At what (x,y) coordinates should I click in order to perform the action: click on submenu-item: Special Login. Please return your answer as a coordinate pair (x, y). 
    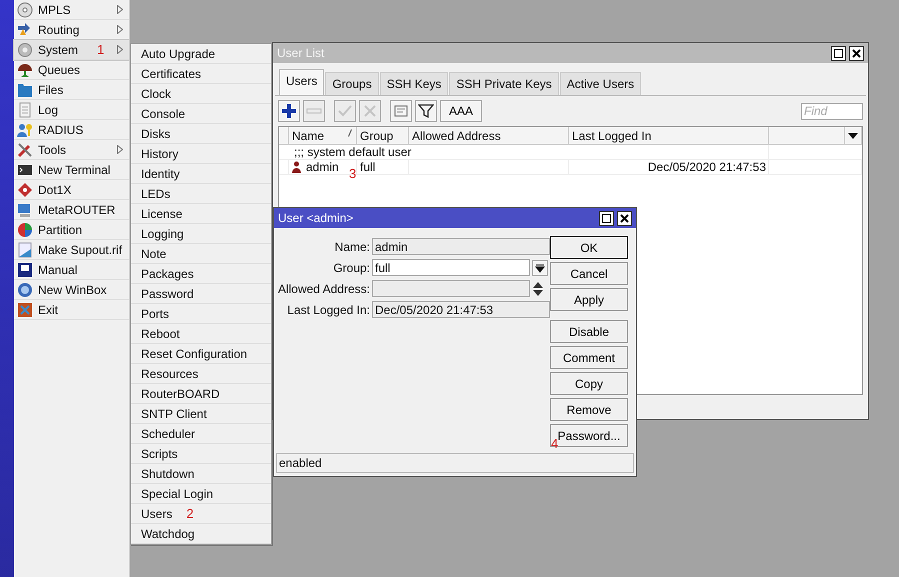
    Looking at the image, I should click on (201, 494).